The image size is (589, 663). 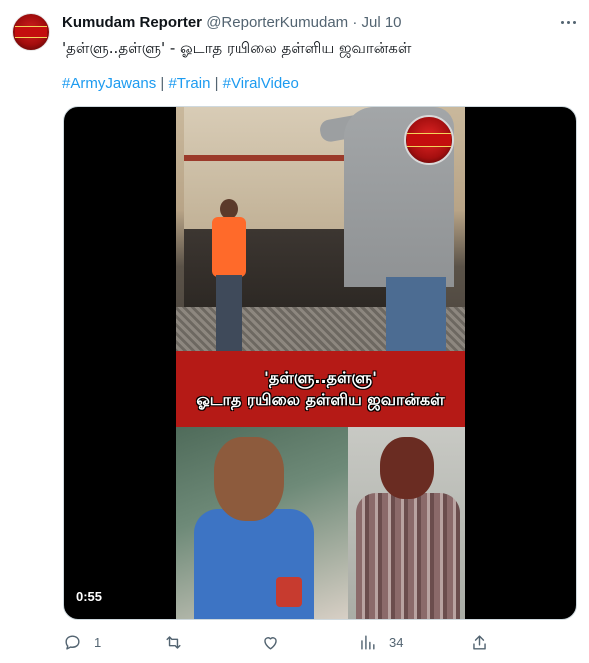 What do you see at coordinates (89, 596) in the screenshot?
I see `video-duration: 0:55` at bounding box center [89, 596].